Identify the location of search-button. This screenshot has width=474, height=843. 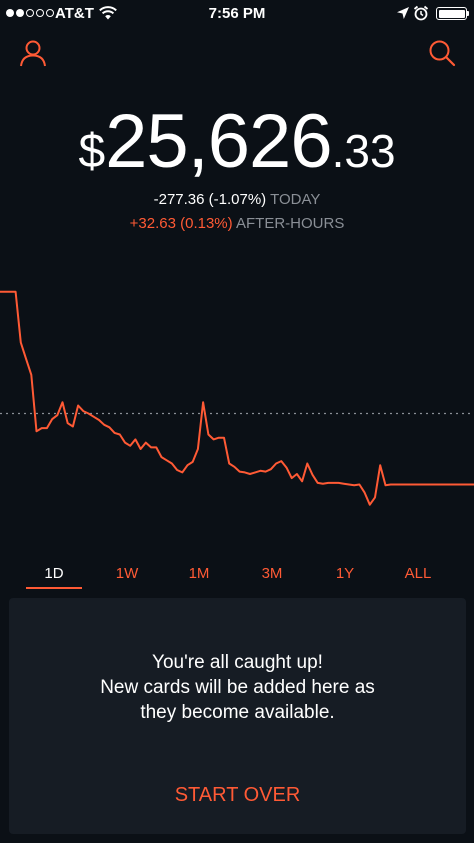
(442, 53).